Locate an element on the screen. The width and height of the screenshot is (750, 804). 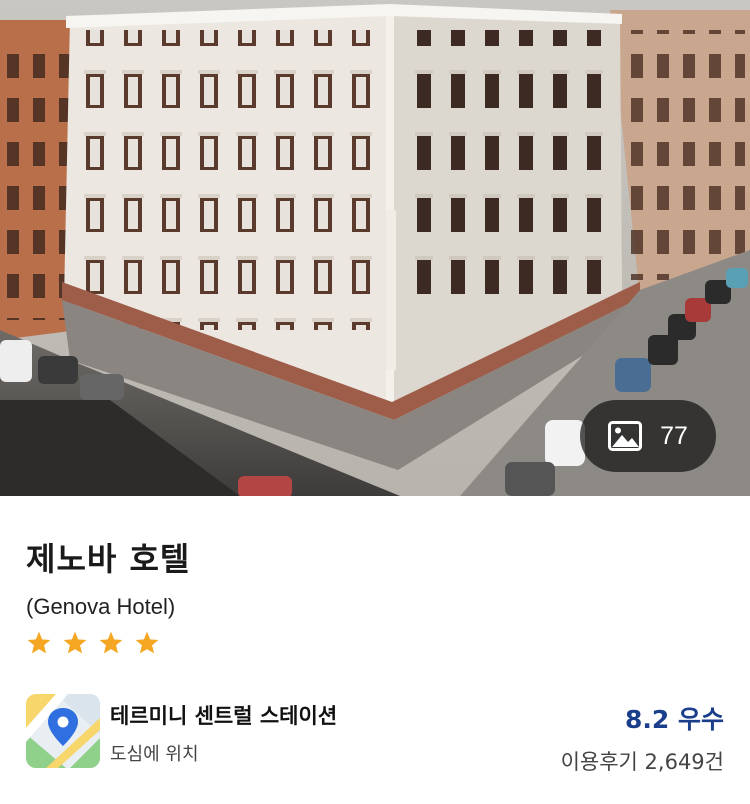
location-name: 테르미니 센트럴 스테이션 is located at coordinates (224, 716).